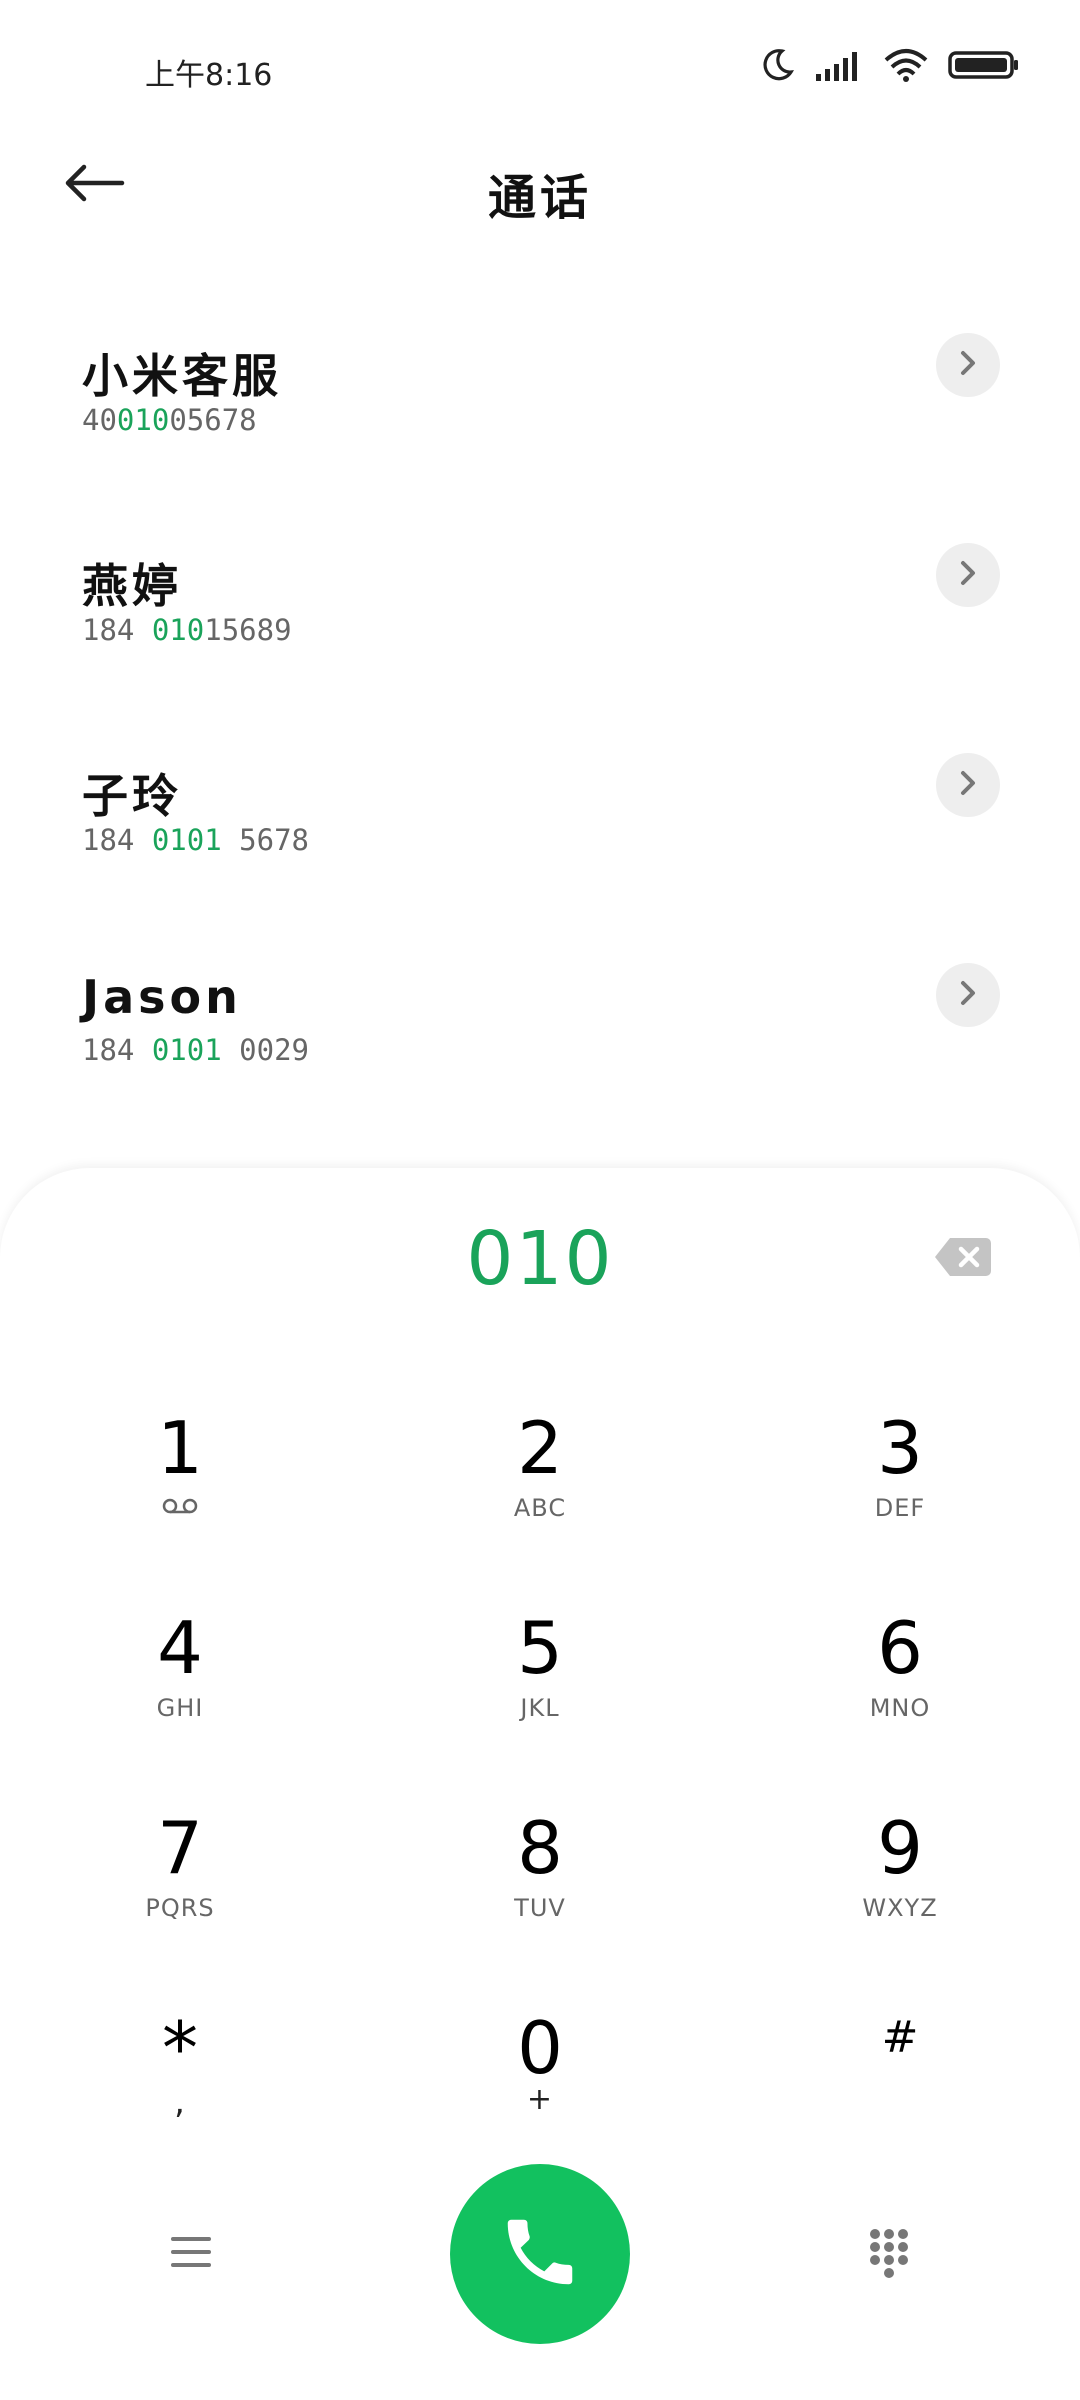 The height and width of the screenshot is (2400, 1080). Describe the element at coordinates (984, 67) in the screenshot. I see `battery-icon` at that location.